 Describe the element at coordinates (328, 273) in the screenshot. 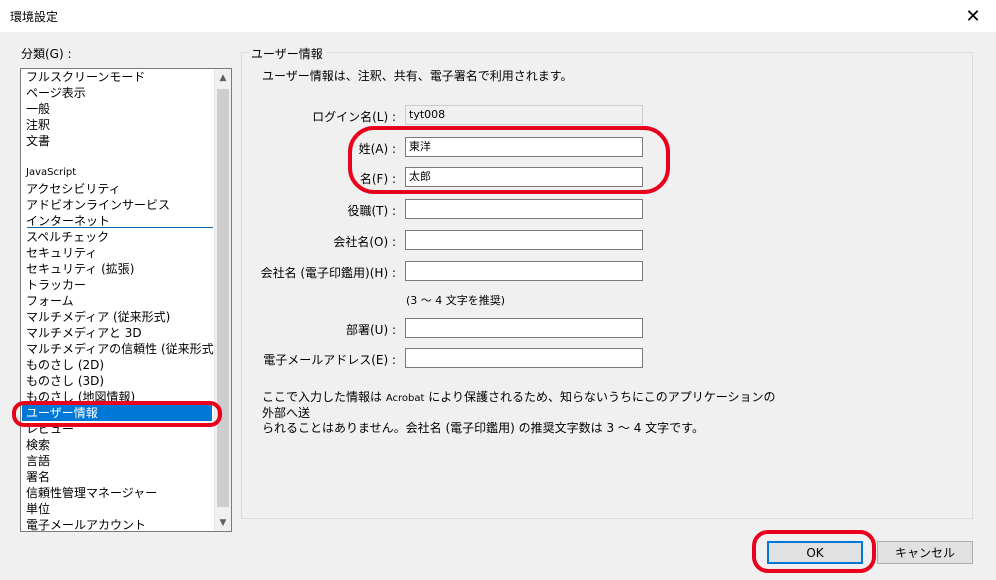

I see `field-label: 会社名 (電子印鑑用)(H) :` at that location.